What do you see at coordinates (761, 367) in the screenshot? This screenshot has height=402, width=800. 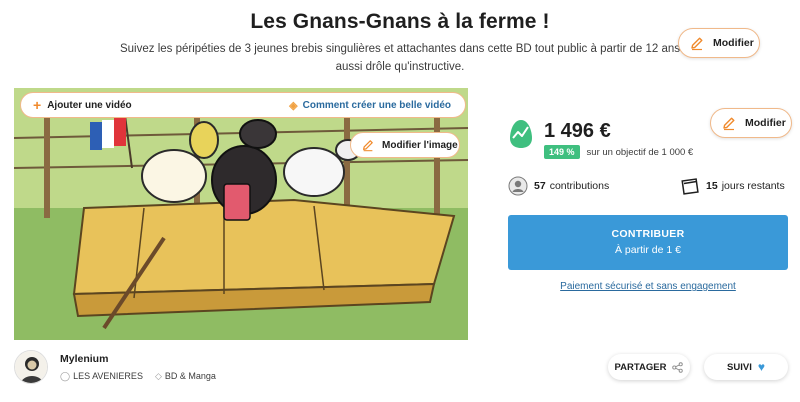 I see `heart-icon: ♥` at bounding box center [761, 367].